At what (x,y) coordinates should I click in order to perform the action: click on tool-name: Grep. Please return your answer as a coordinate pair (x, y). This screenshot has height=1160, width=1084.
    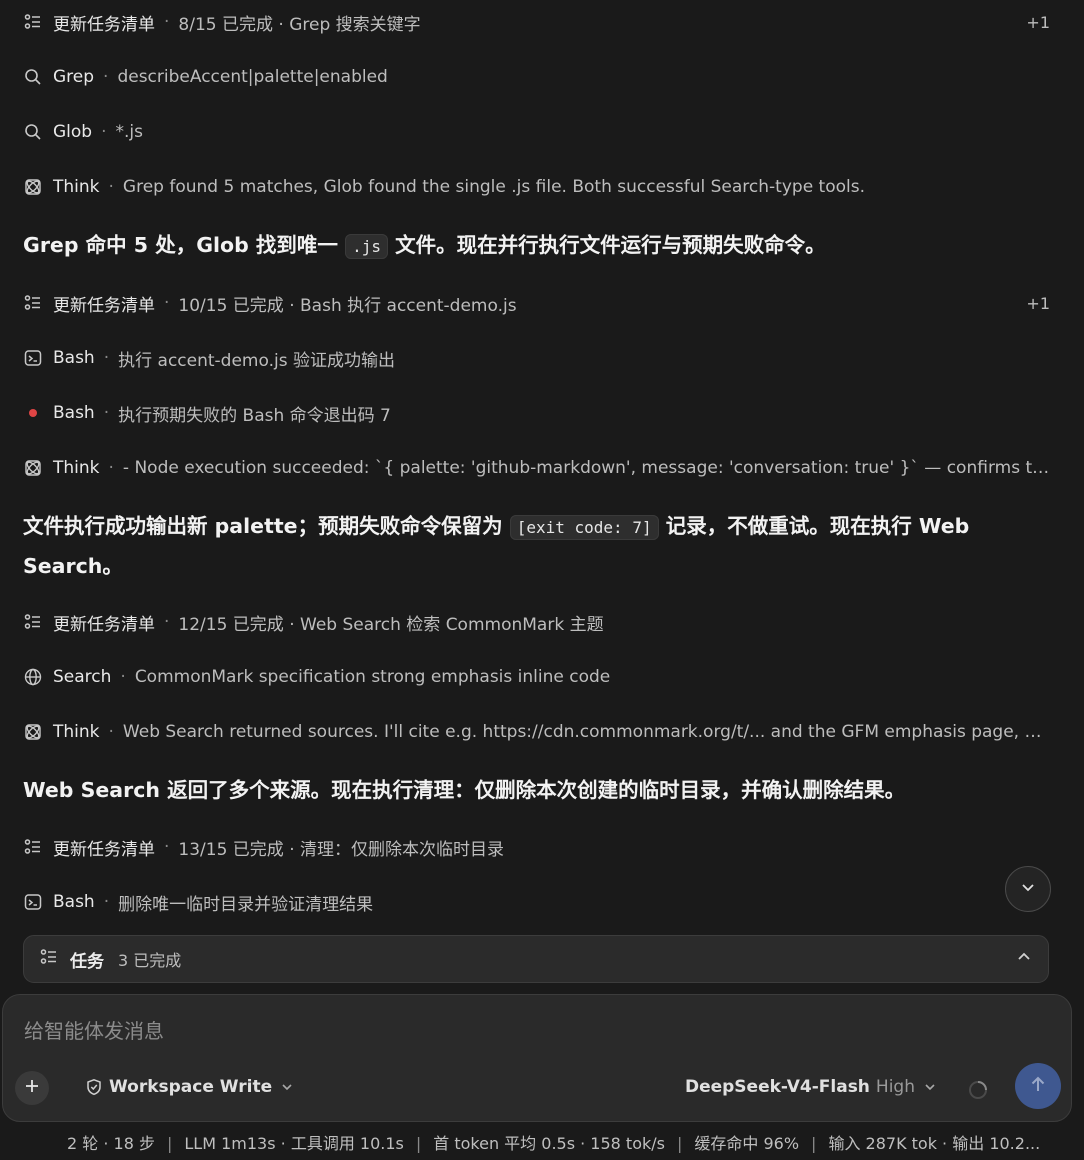
    Looking at the image, I should click on (74, 77).